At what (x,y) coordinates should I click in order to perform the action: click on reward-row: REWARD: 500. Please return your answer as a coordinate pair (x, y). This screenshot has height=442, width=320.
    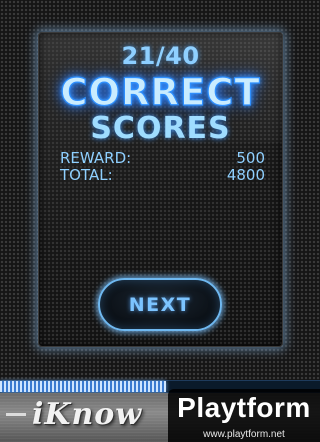
    Looking at the image, I should click on (162, 158).